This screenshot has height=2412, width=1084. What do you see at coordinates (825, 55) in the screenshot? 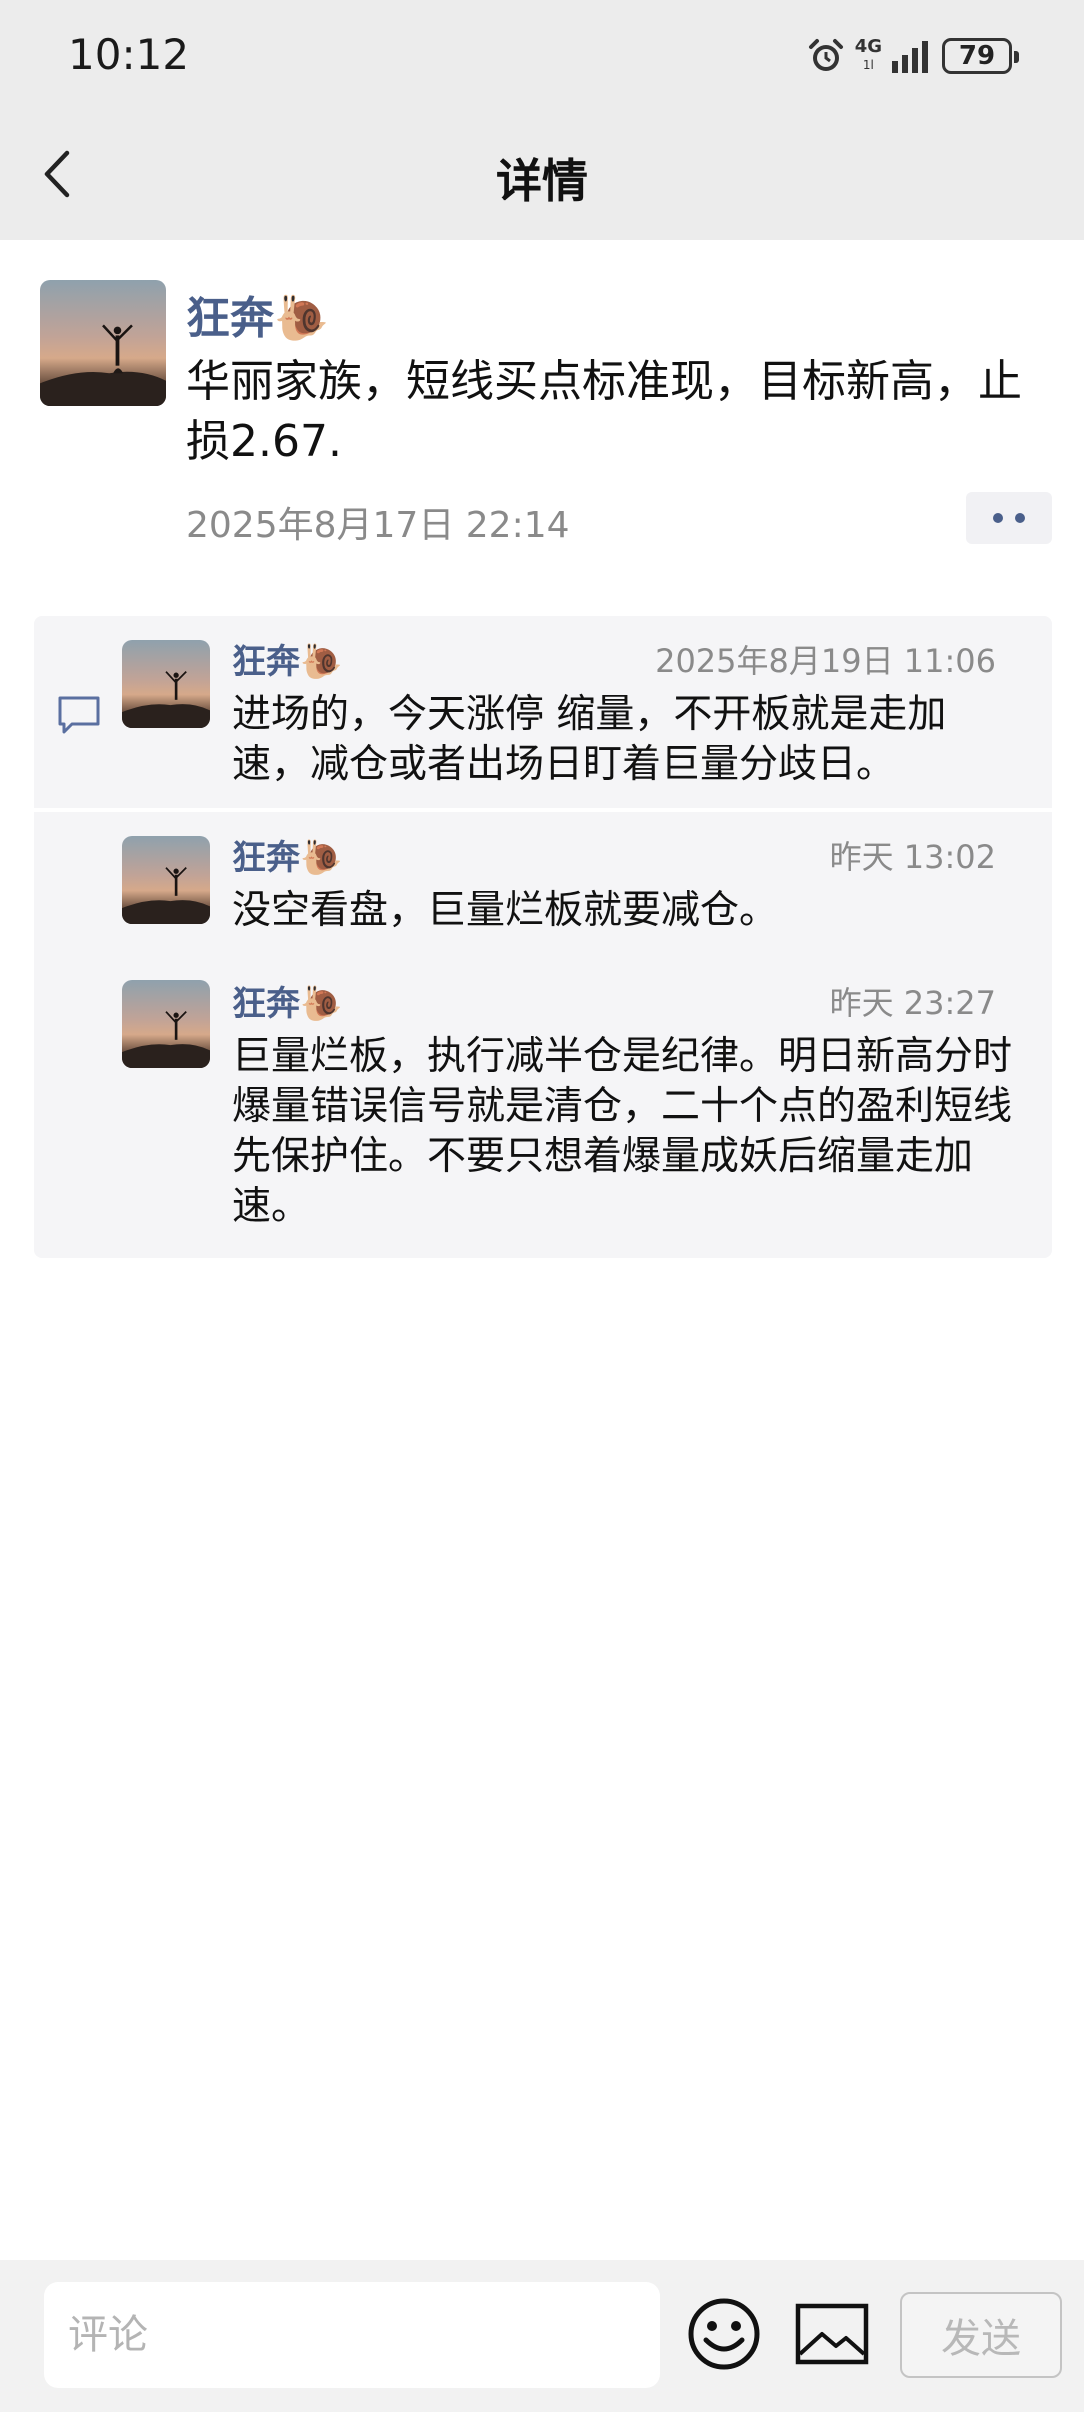
I see `alarm-icon` at bounding box center [825, 55].